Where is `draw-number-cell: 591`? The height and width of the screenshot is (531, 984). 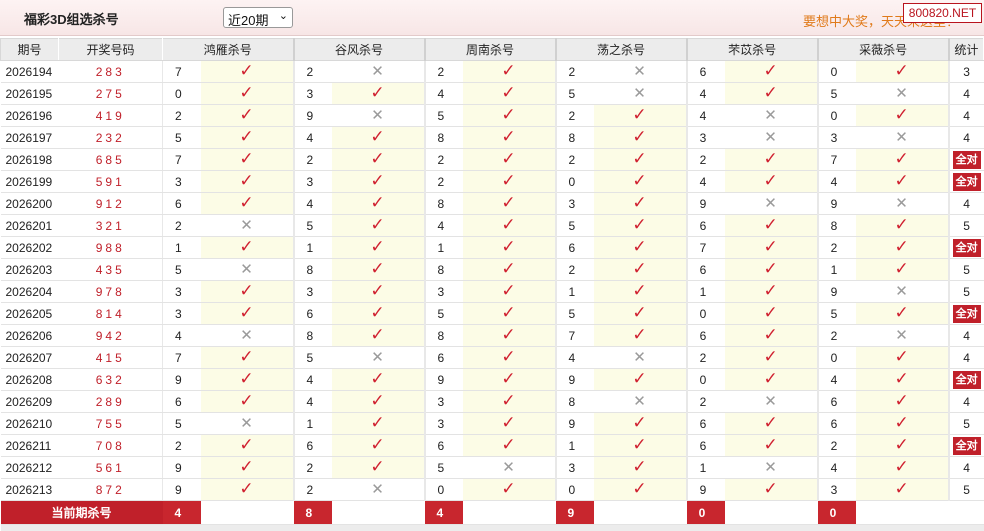 draw-number-cell: 591 is located at coordinates (110, 181).